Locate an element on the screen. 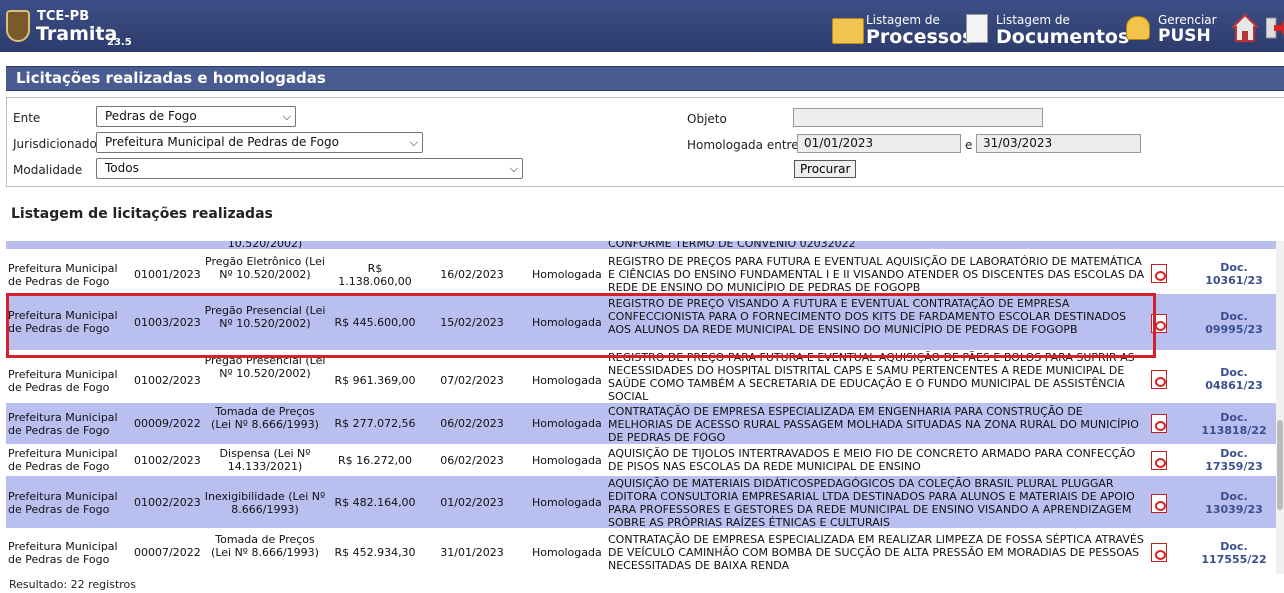  ente-select: Pedras de Fogo ⌵ is located at coordinates (196, 116).